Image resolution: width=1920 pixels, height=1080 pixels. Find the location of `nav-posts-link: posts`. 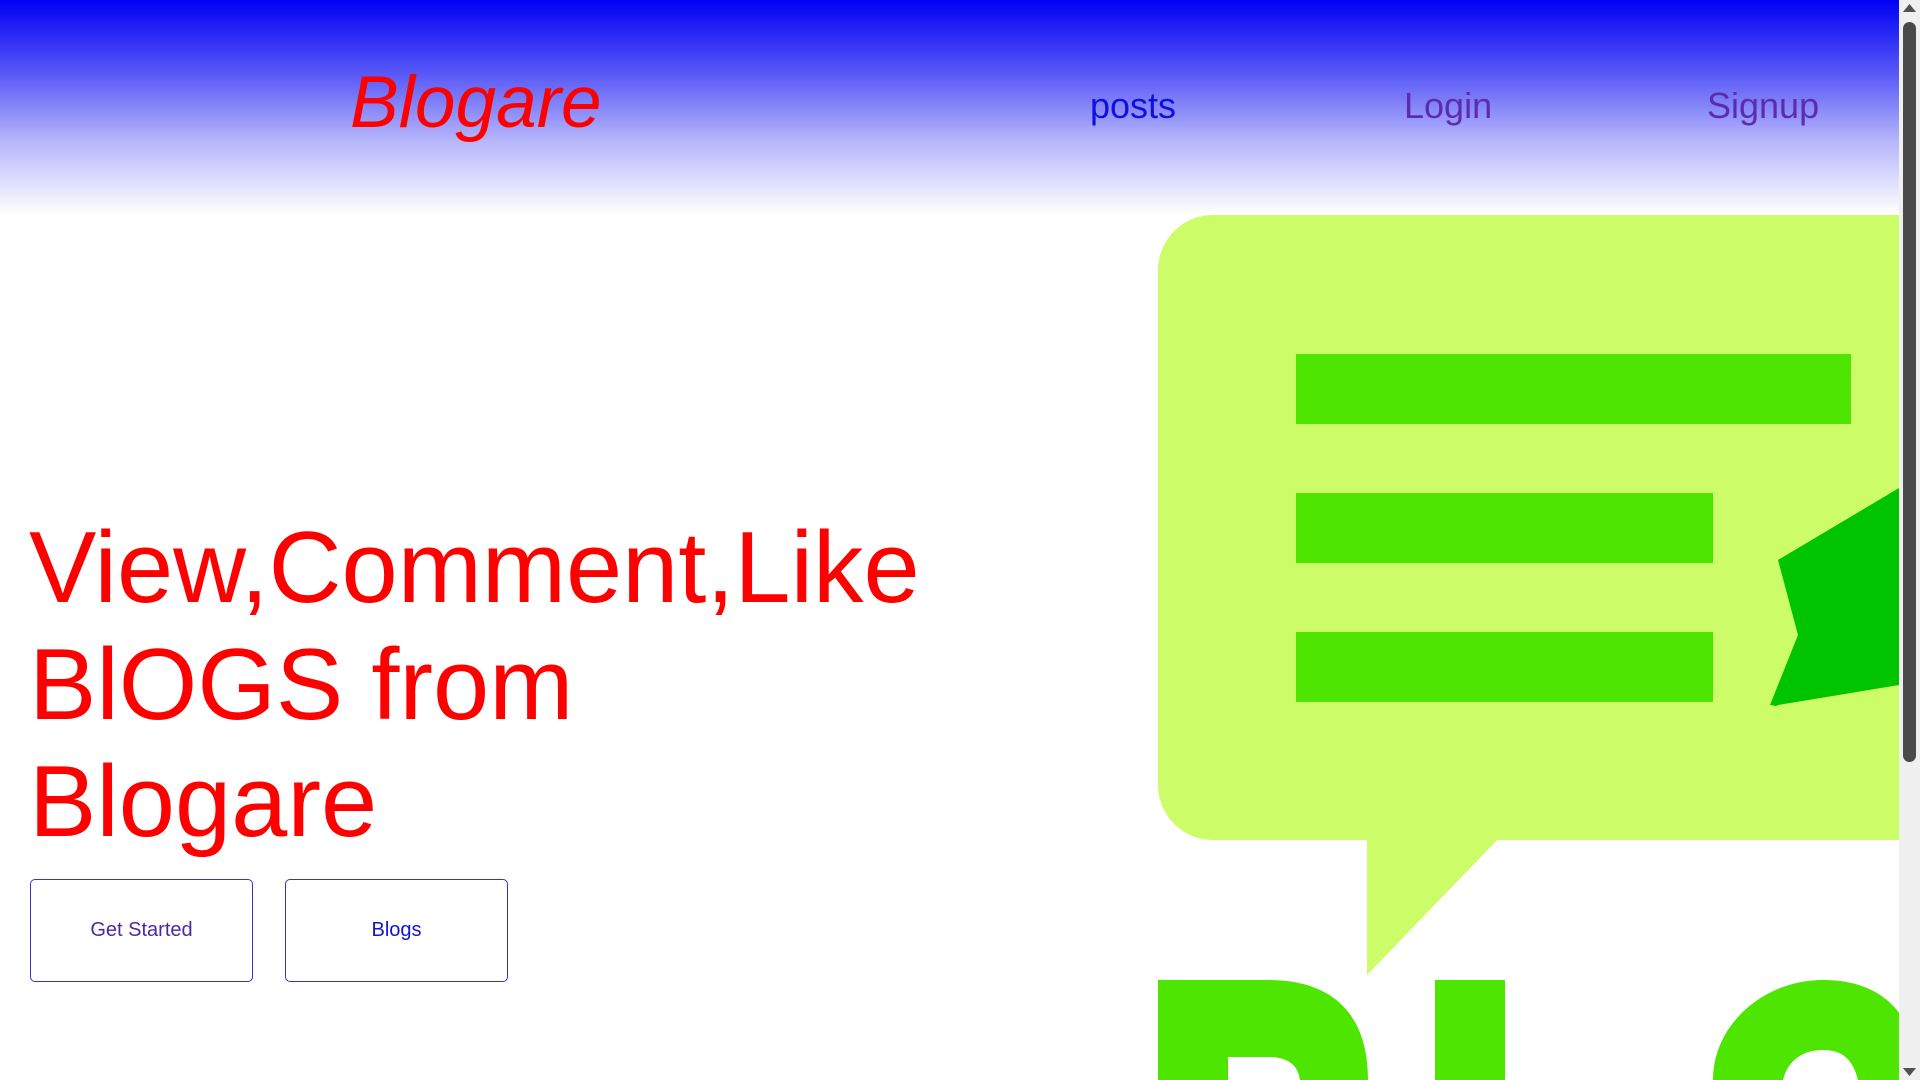

nav-posts-link: posts is located at coordinates (1133, 106).